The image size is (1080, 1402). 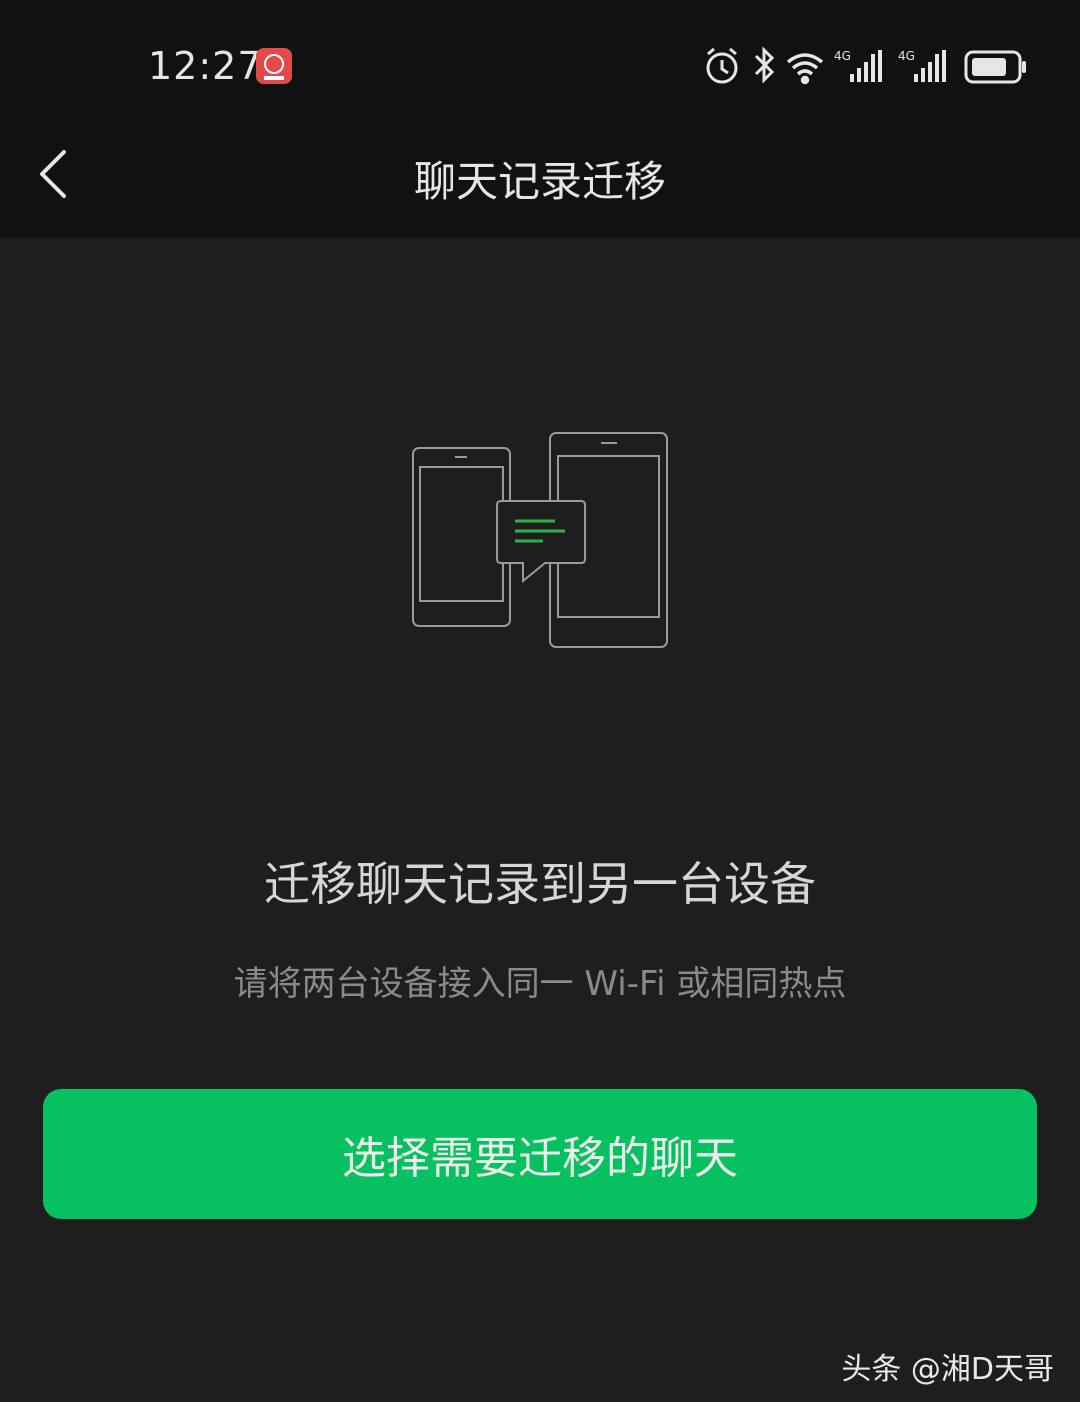 I want to click on chevron-left-icon, so click(x=53, y=174).